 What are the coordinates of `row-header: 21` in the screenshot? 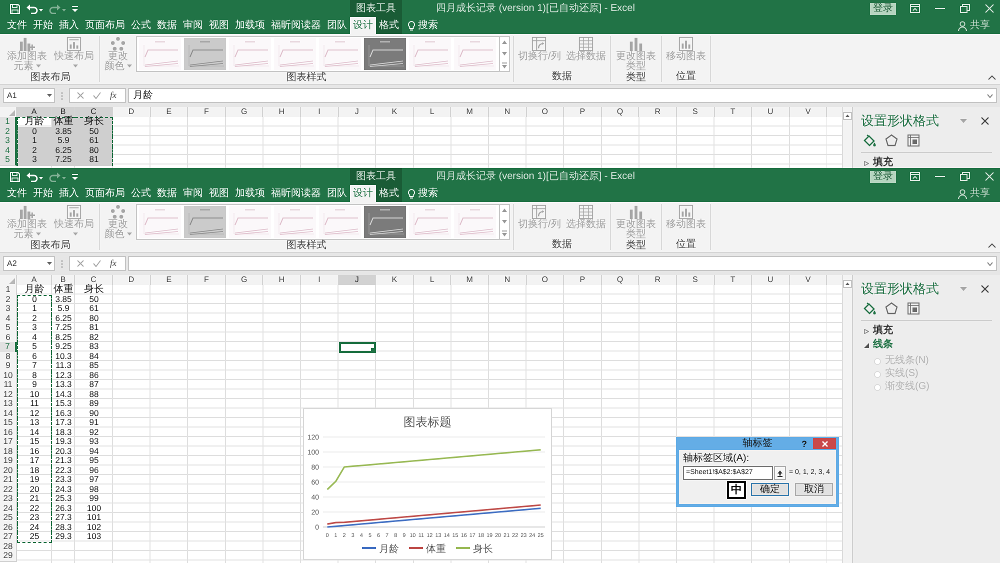 It's located at (8, 480).